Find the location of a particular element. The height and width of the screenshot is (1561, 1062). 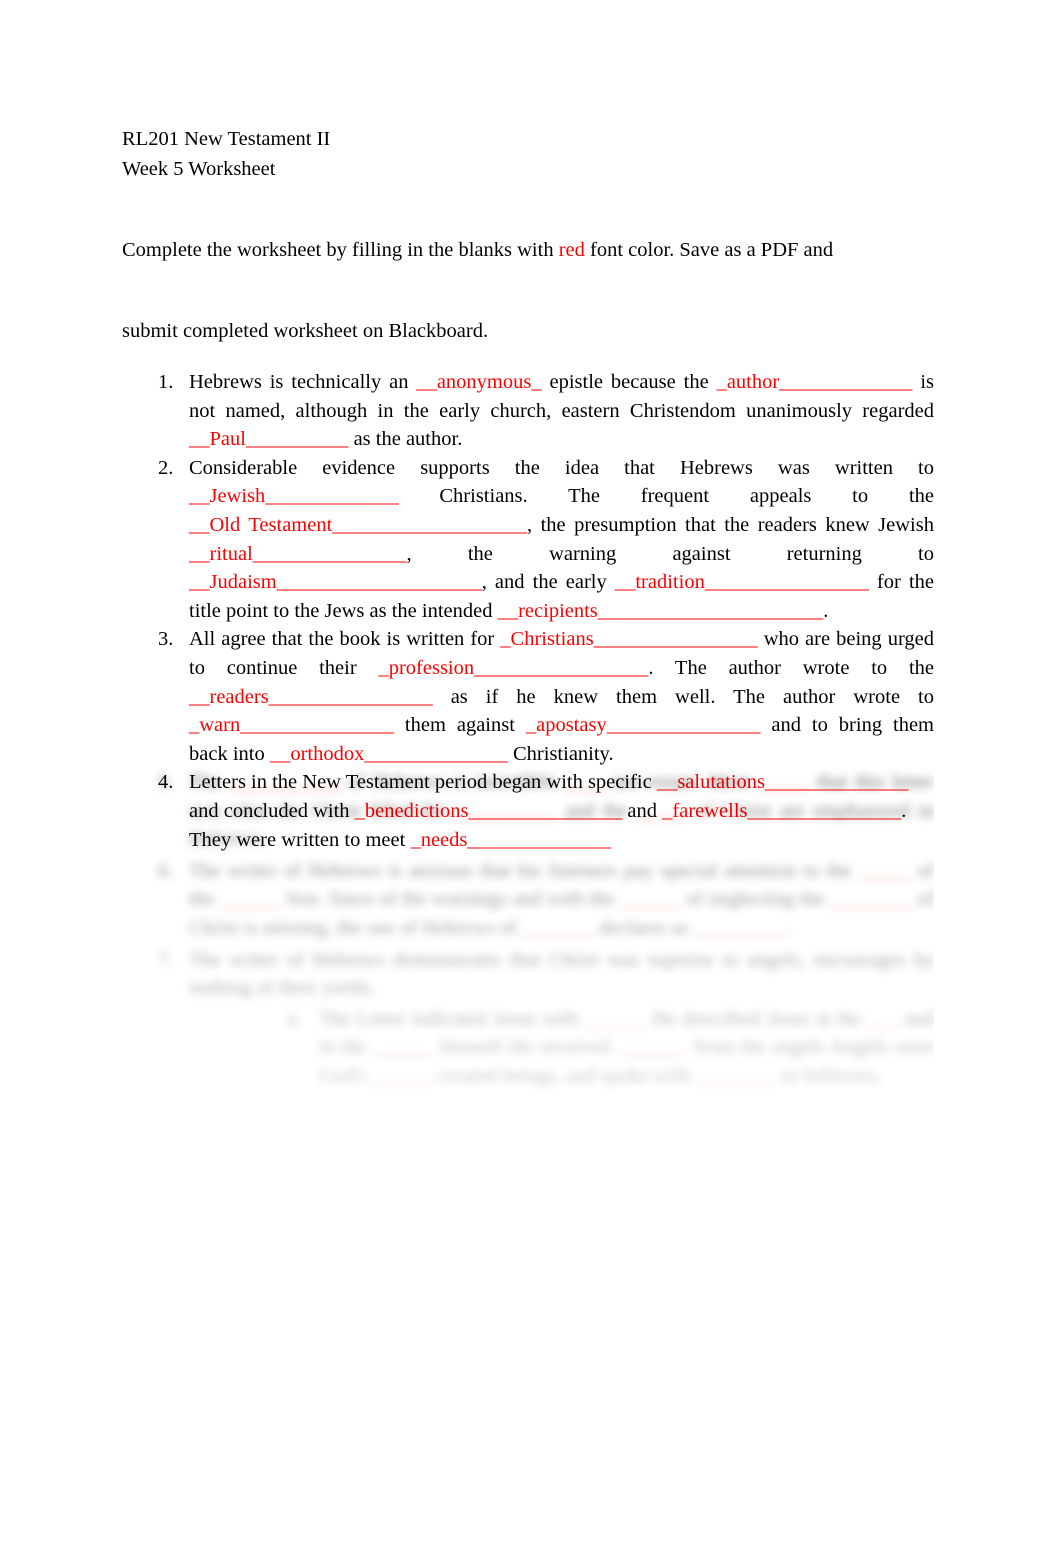

question-3-blank-3: _profession_________________ is located at coordinates (513, 668).